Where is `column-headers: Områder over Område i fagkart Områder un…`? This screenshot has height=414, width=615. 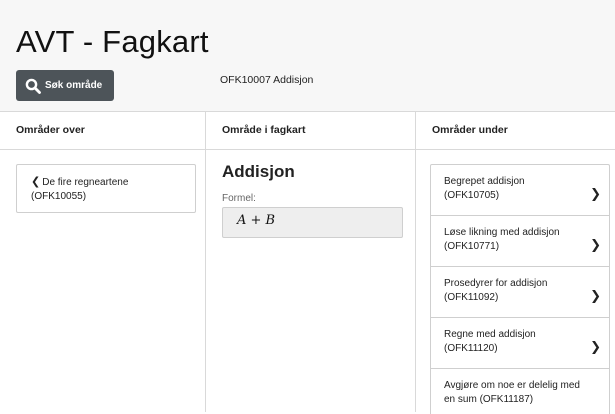 column-headers: Områder over Område i fagkart Områder un… is located at coordinates (307, 130).